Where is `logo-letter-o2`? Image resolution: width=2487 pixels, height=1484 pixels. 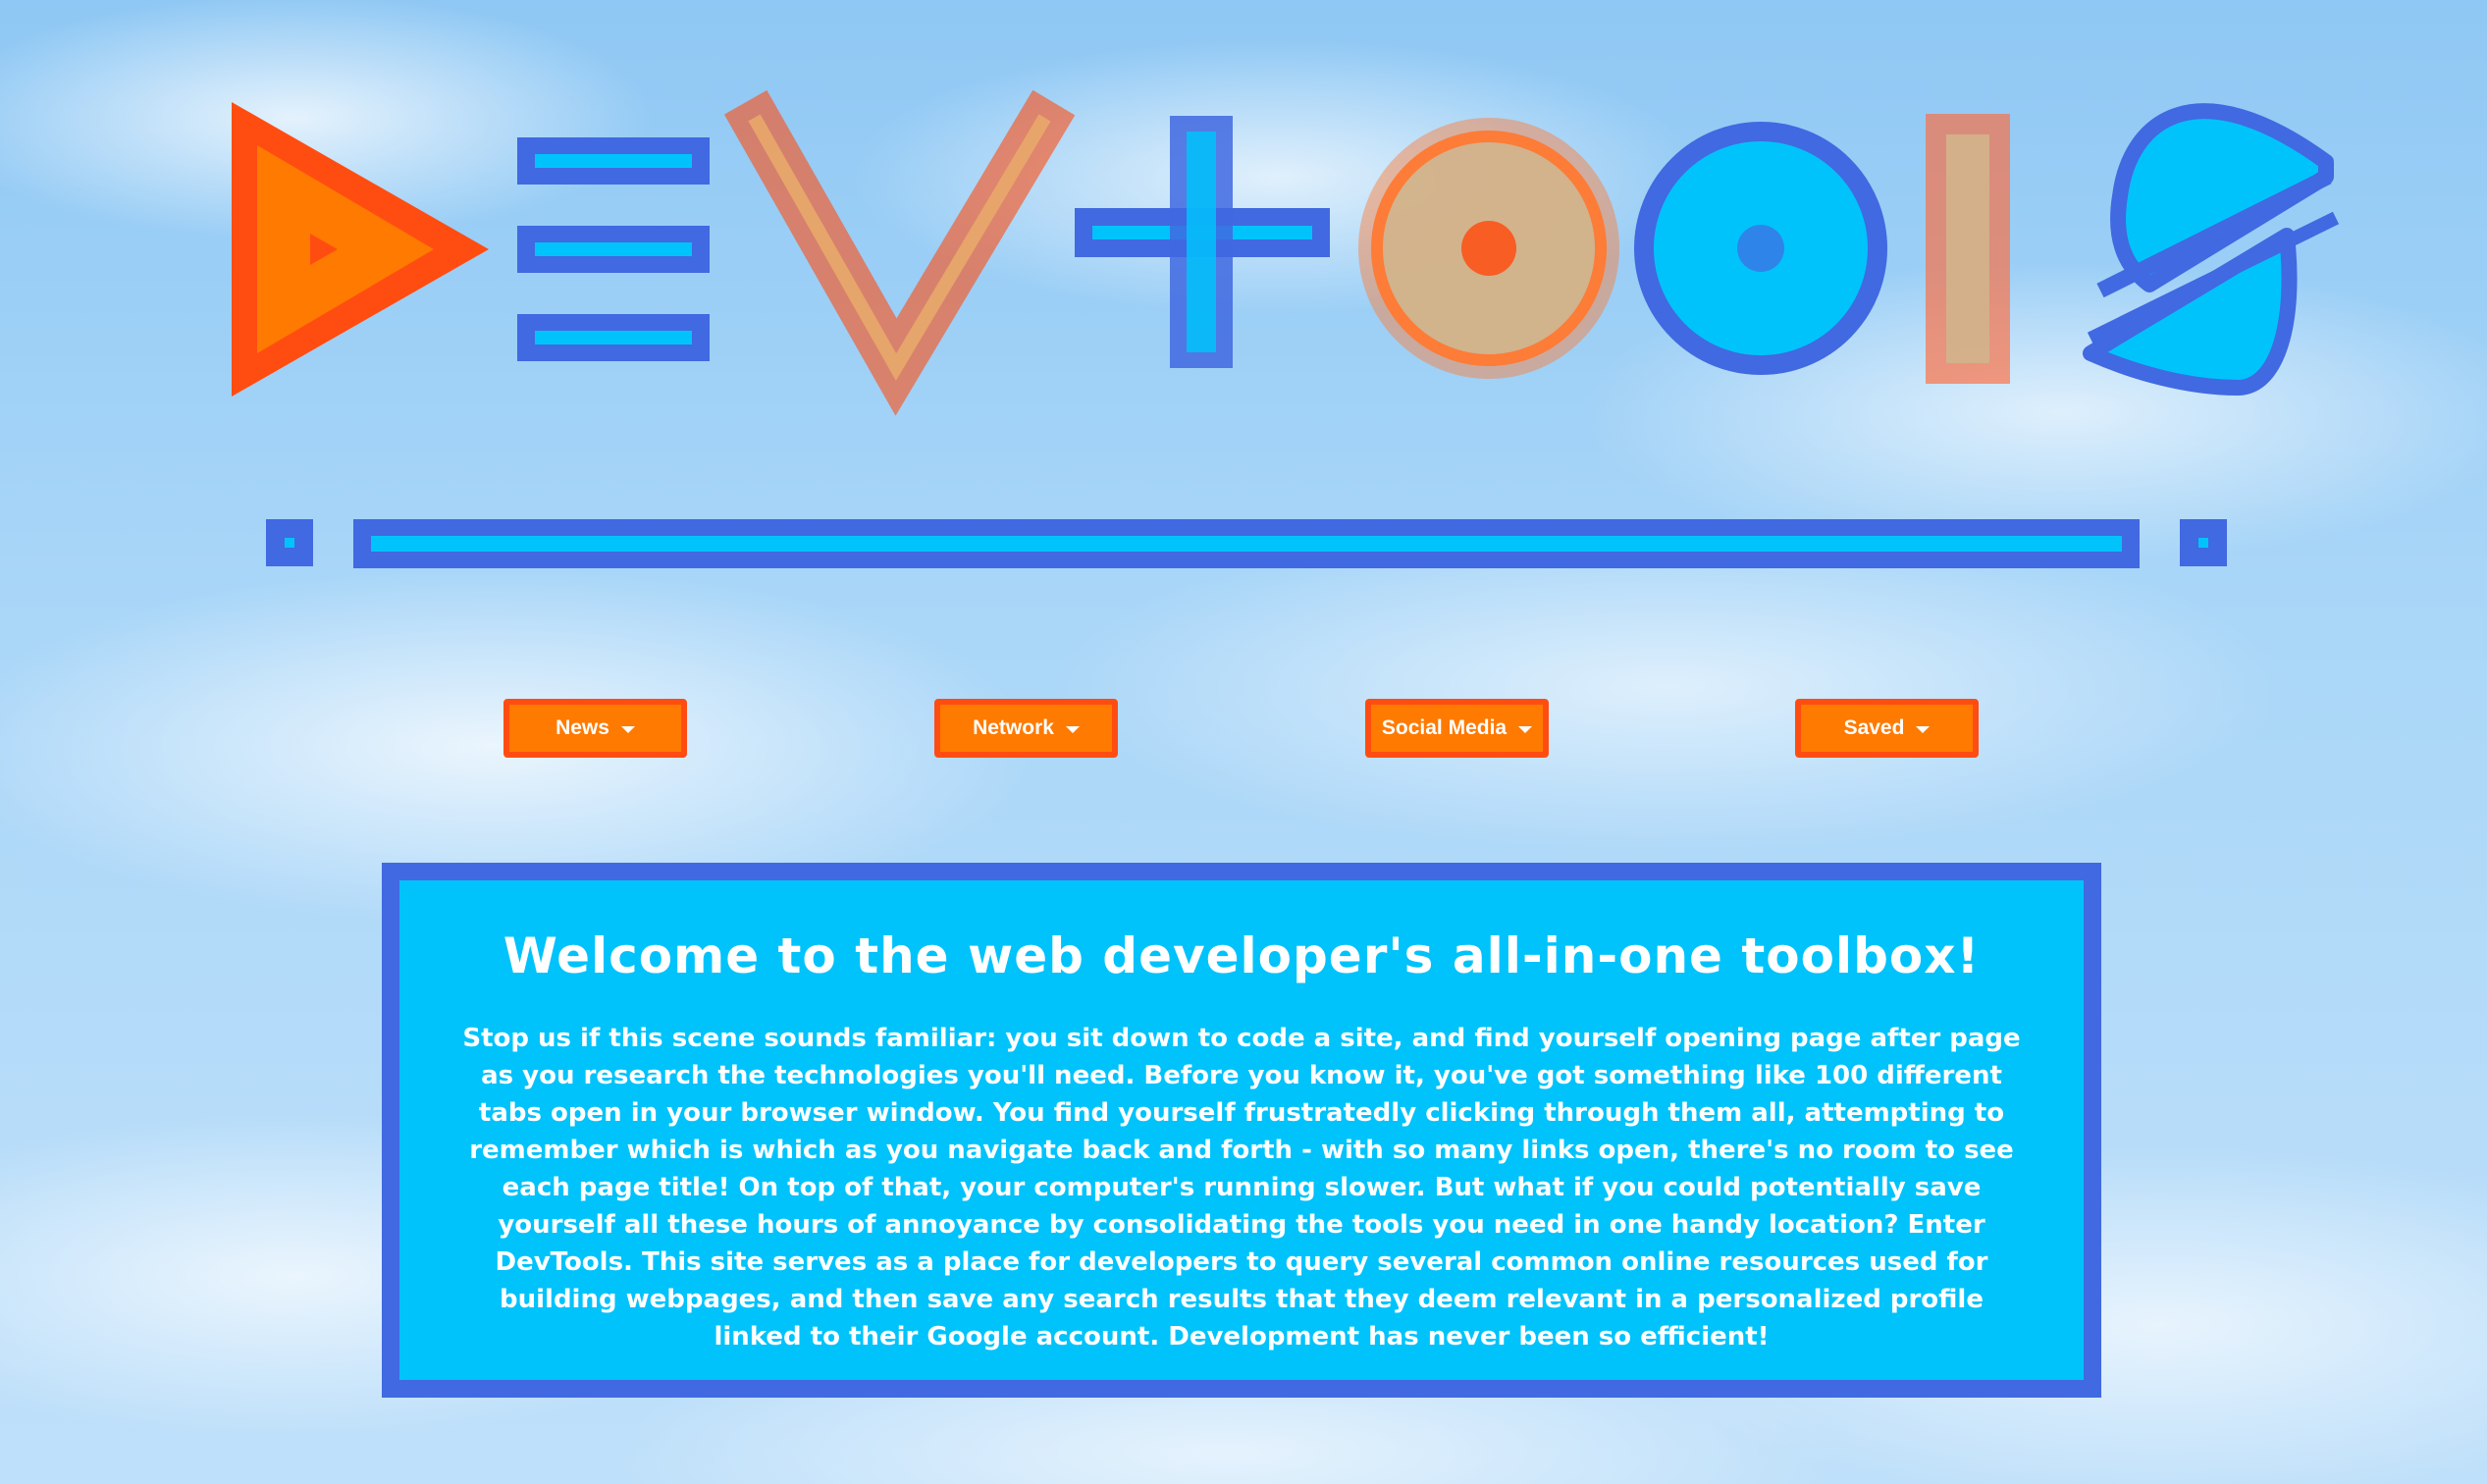
logo-letter-o2 is located at coordinates (1760, 249).